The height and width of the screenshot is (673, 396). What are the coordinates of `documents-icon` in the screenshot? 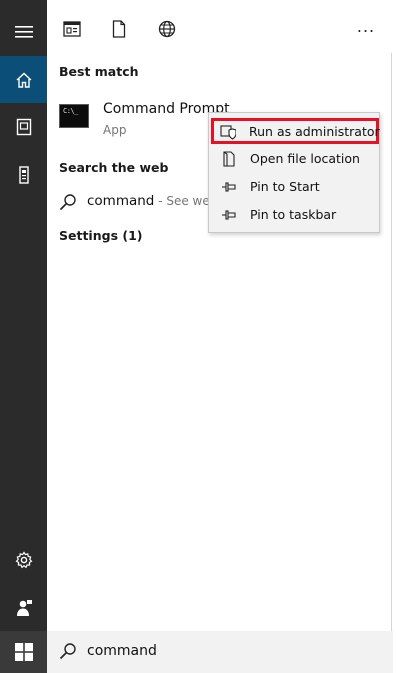 It's located at (23, 126).